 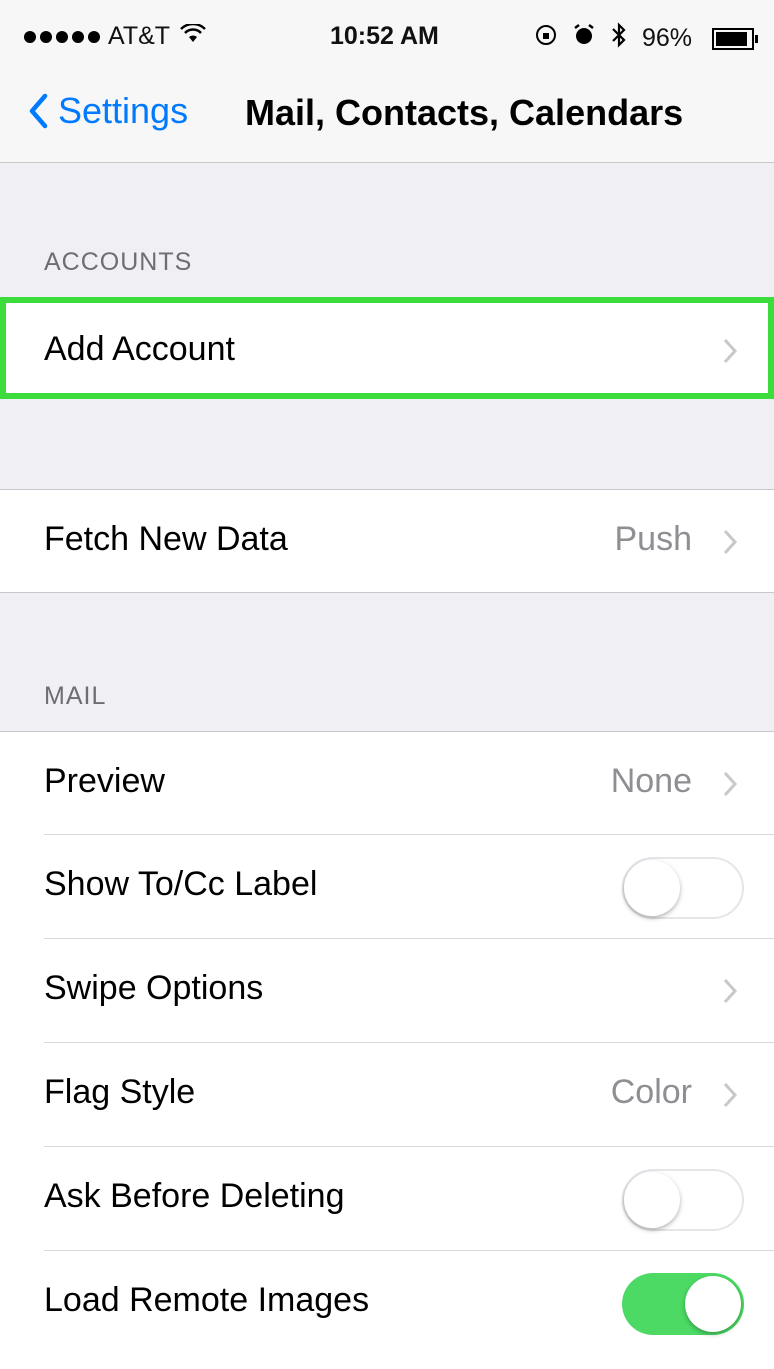 I want to click on battery-icon, so click(x=735, y=38).